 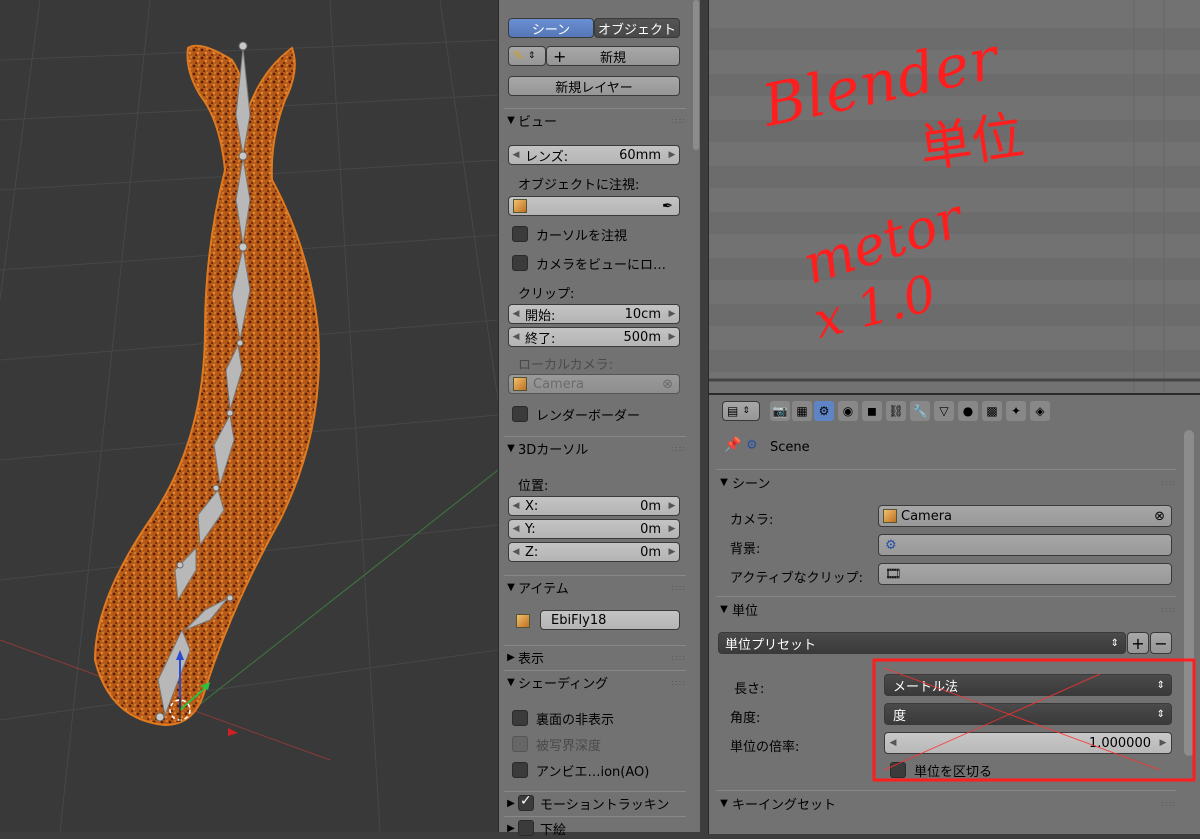 I want to click on area-divider, so click(x=704, y=416).